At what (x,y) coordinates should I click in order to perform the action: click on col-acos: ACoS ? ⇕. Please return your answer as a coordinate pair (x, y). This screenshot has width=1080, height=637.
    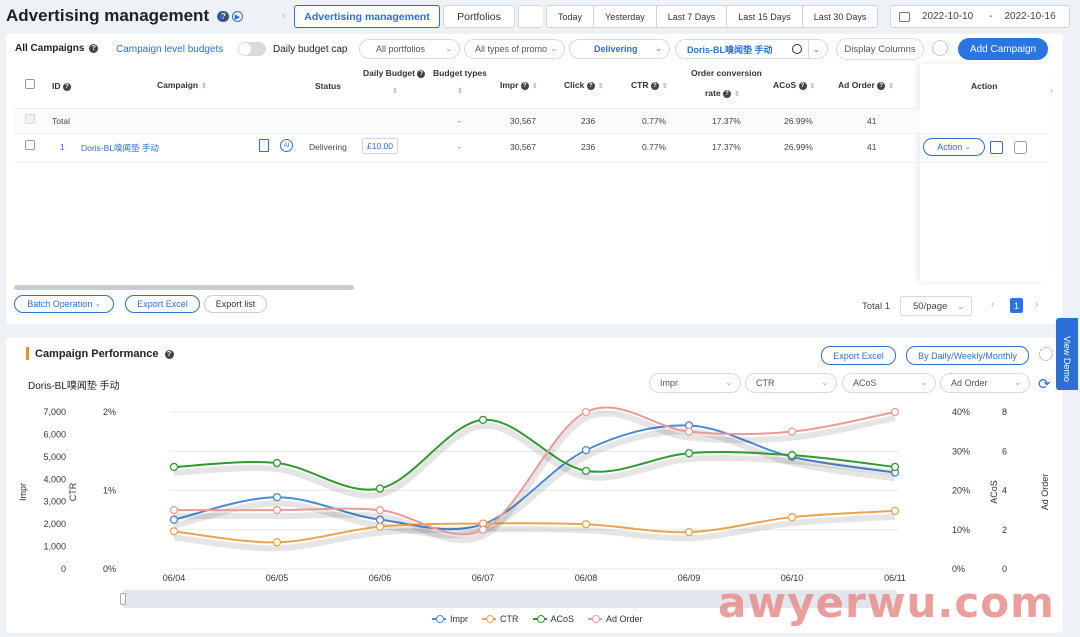
    Looking at the image, I should click on (794, 85).